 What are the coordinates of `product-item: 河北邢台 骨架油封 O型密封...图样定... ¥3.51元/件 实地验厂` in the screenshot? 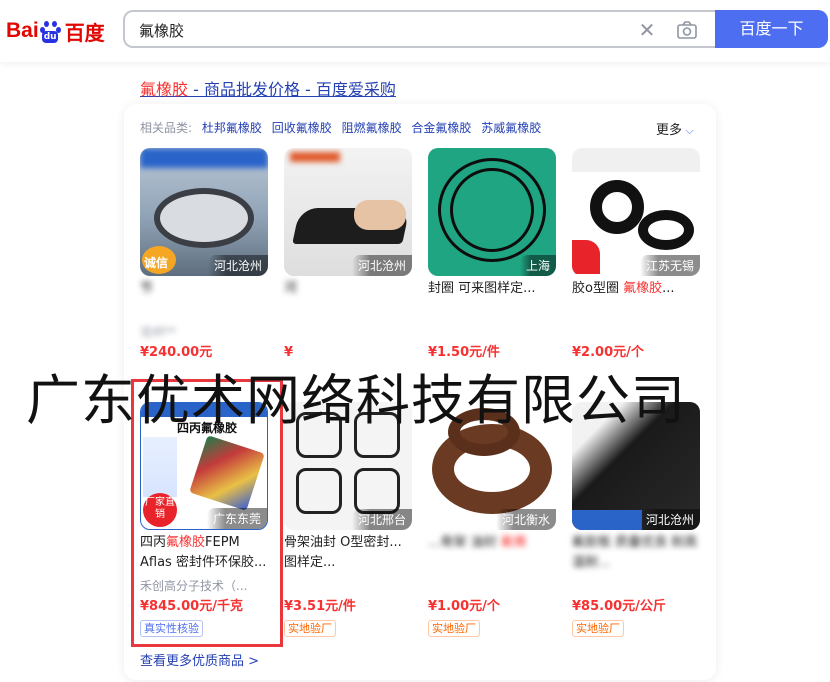 It's located at (348, 519).